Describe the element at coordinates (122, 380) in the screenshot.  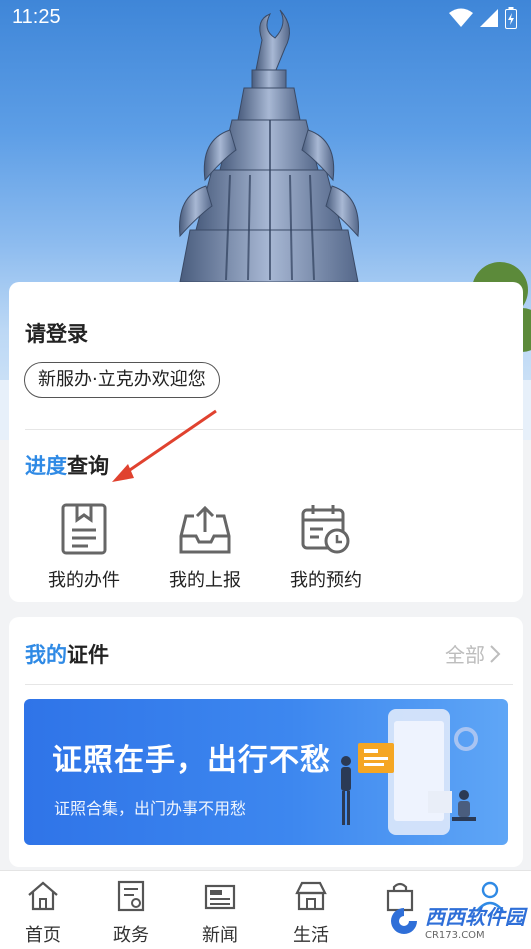
I see `welcome-badge: 新服办·立克办欢迎您` at that location.